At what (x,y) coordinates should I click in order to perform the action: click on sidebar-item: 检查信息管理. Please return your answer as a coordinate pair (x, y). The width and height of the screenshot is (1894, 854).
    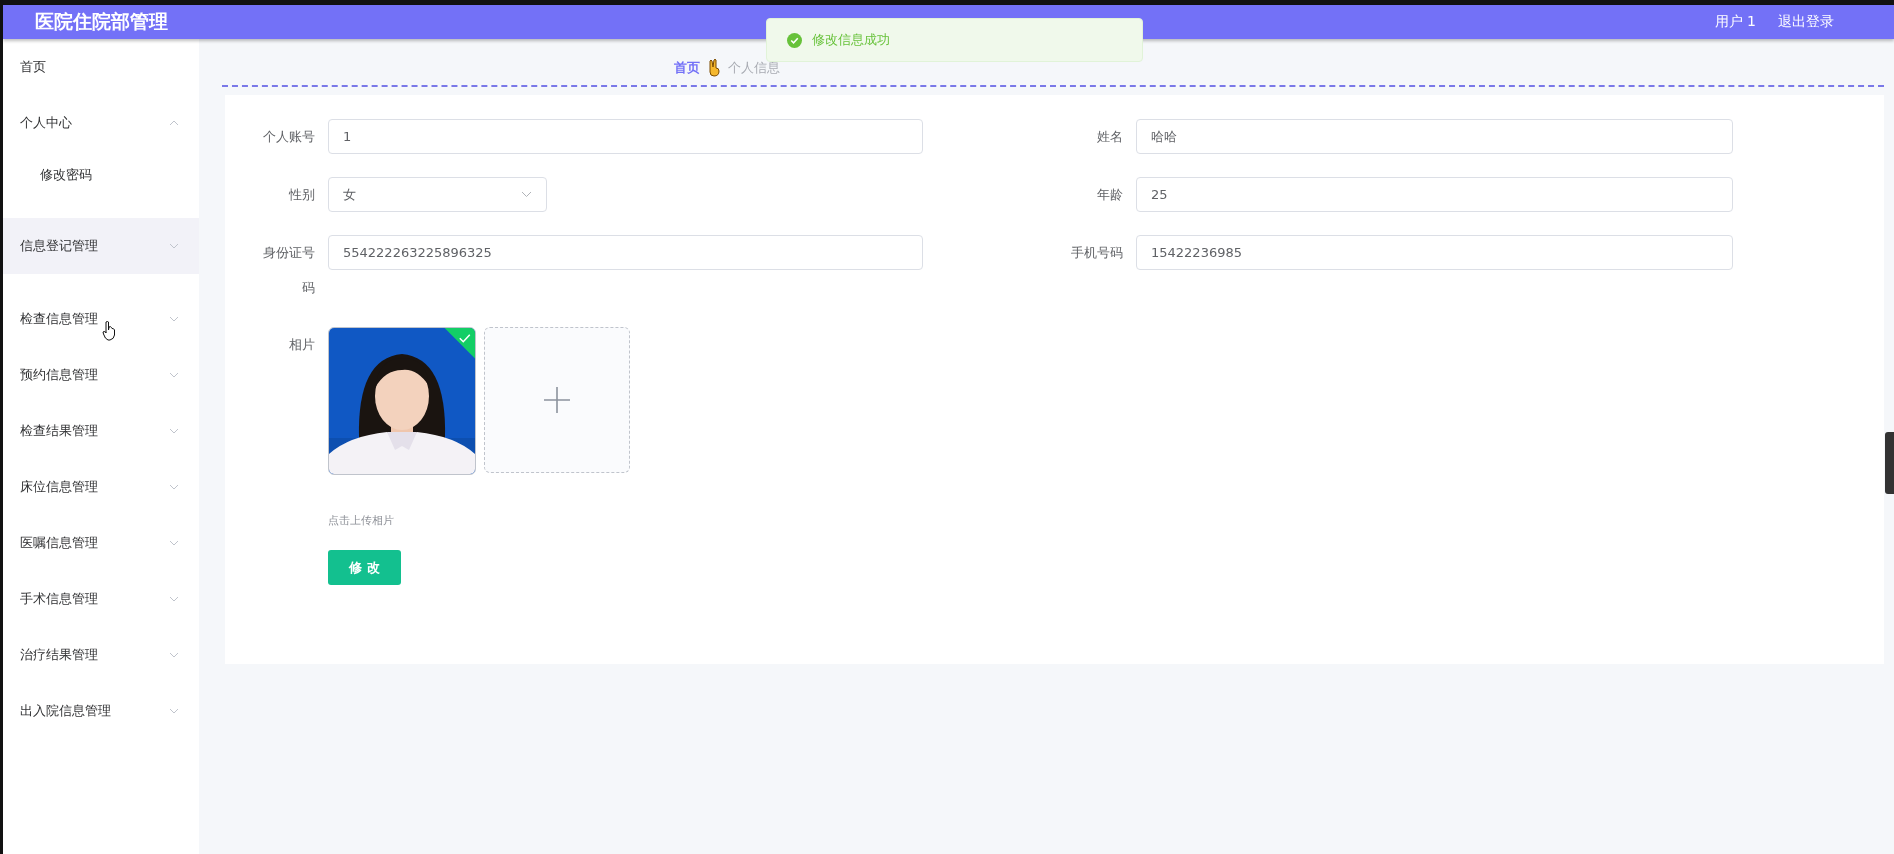
    Looking at the image, I should click on (101, 319).